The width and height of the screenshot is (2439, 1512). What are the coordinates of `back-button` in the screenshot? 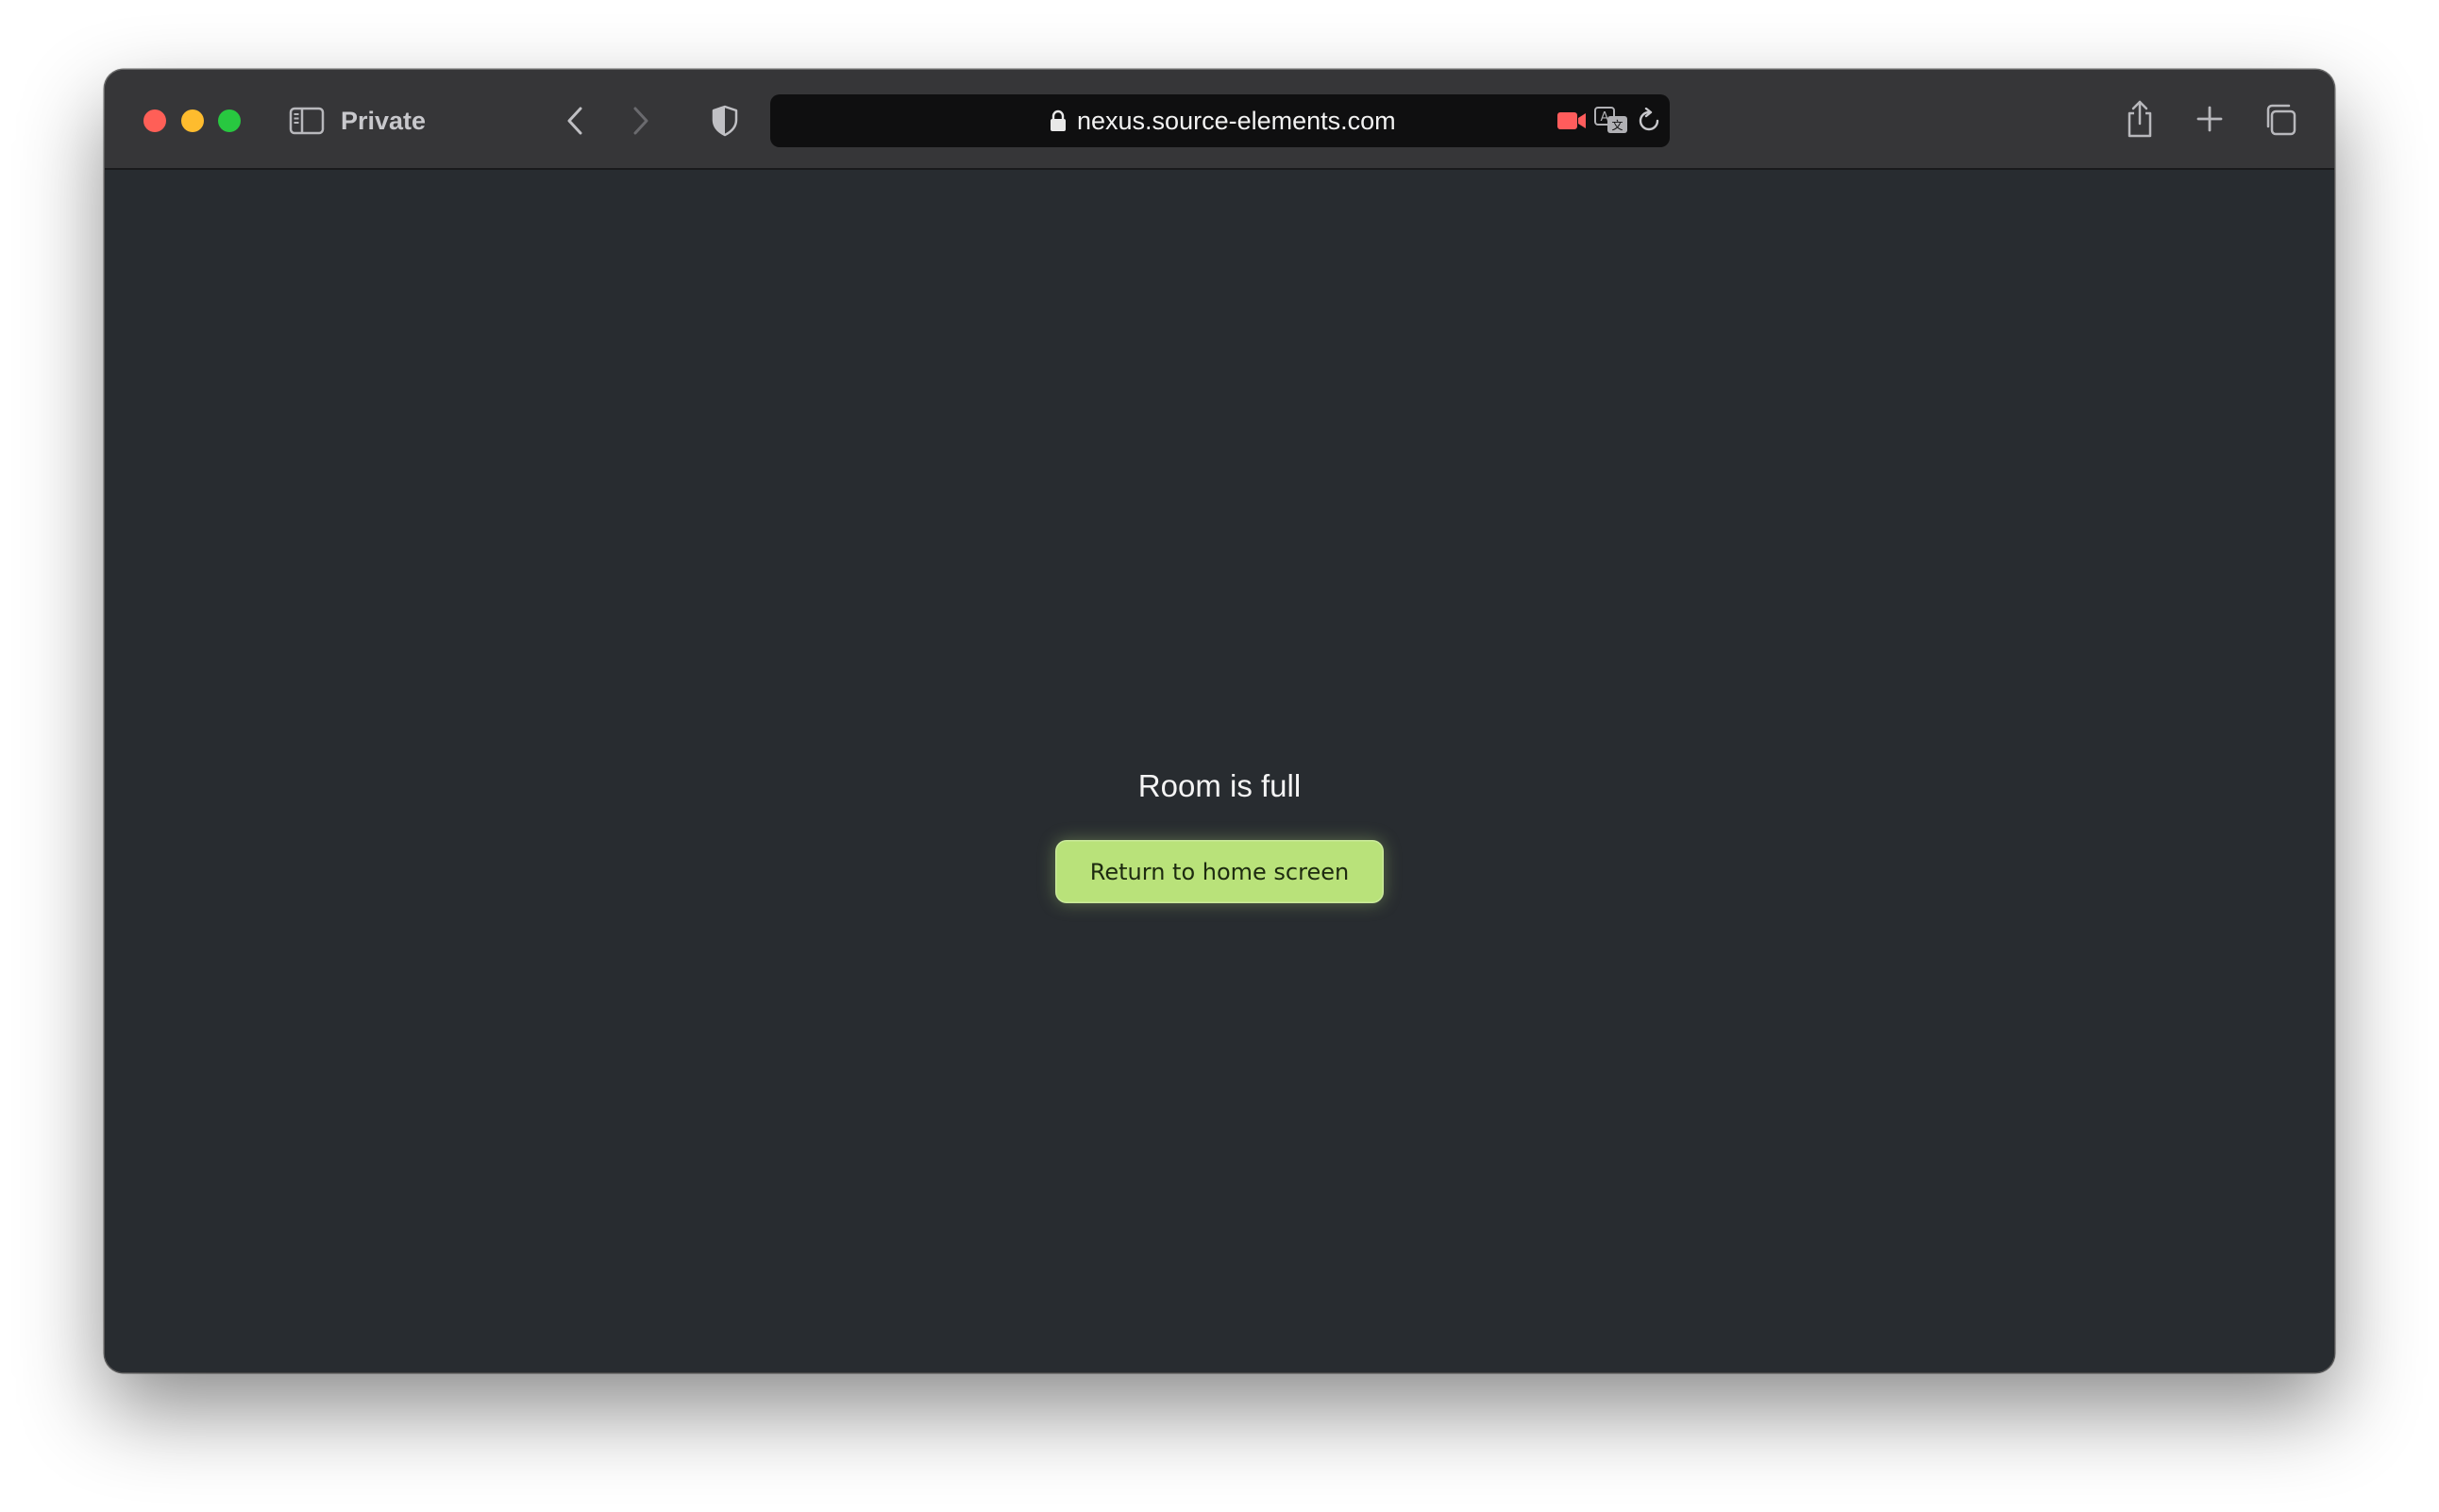 It's located at (575, 121).